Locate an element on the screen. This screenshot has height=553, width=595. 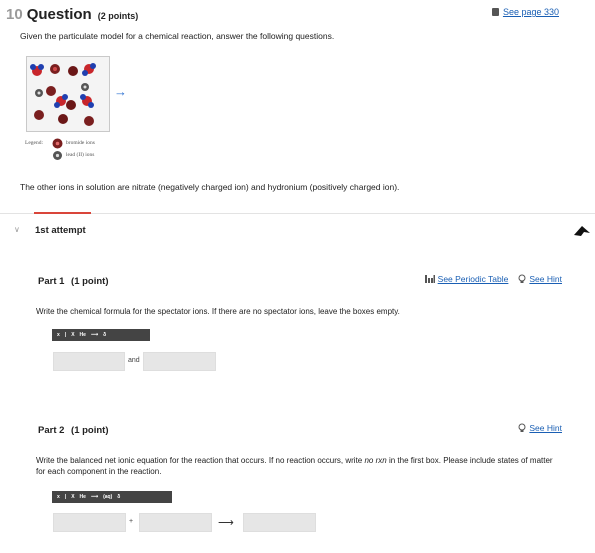
part2-instructions-em: no rxn is located at coordinates (375, 460).